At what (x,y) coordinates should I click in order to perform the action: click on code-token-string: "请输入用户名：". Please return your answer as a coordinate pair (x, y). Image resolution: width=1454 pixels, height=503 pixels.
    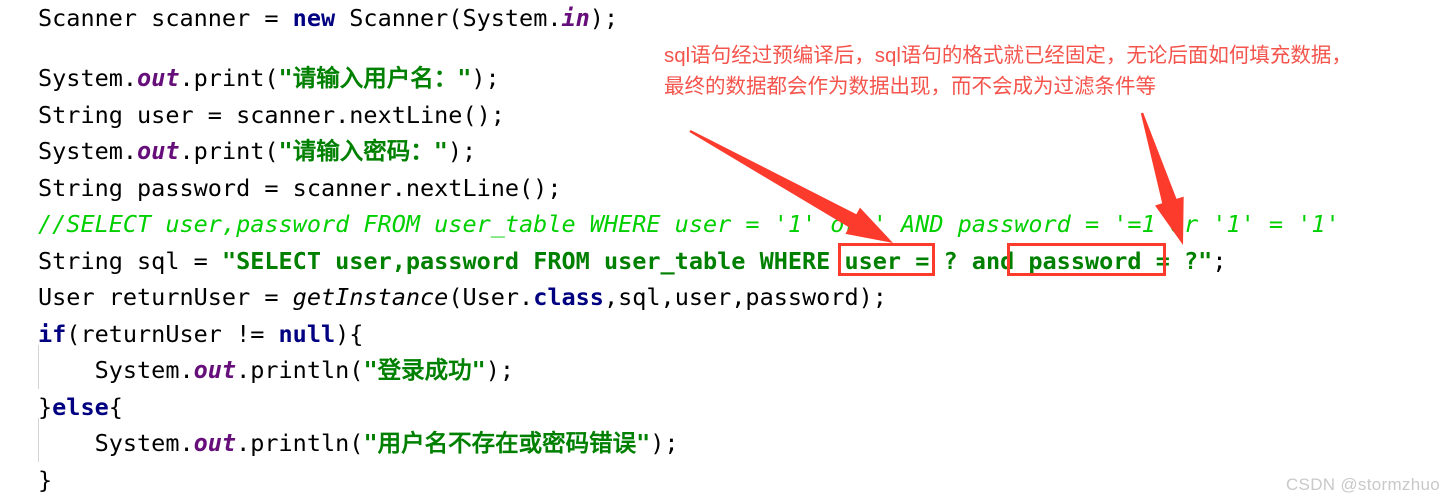
    Looking at the image, I should click on (375, 78).